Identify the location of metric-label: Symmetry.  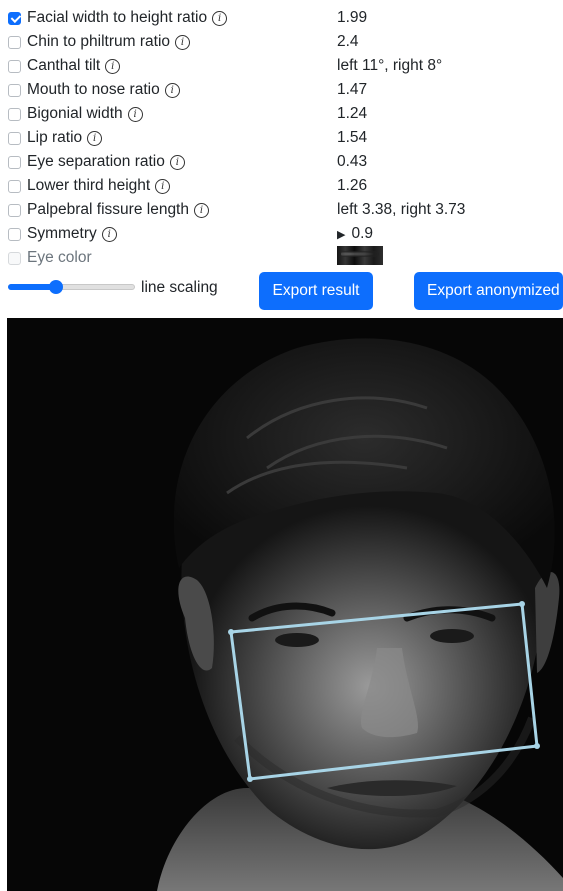
(62, 233).